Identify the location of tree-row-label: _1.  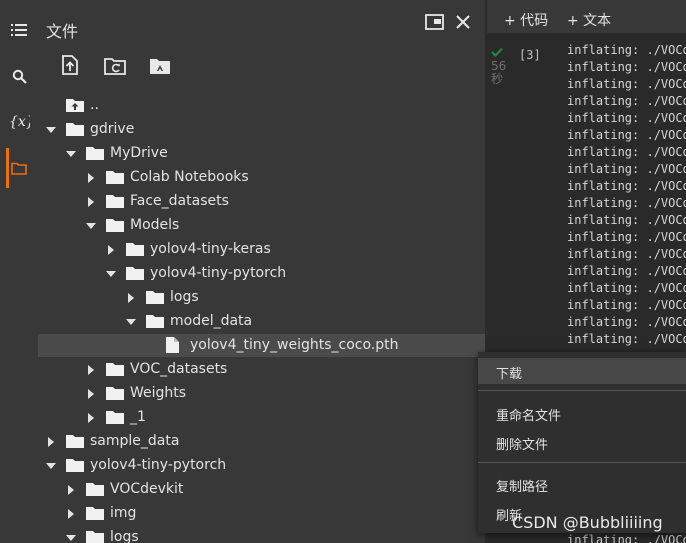
(138, 417).